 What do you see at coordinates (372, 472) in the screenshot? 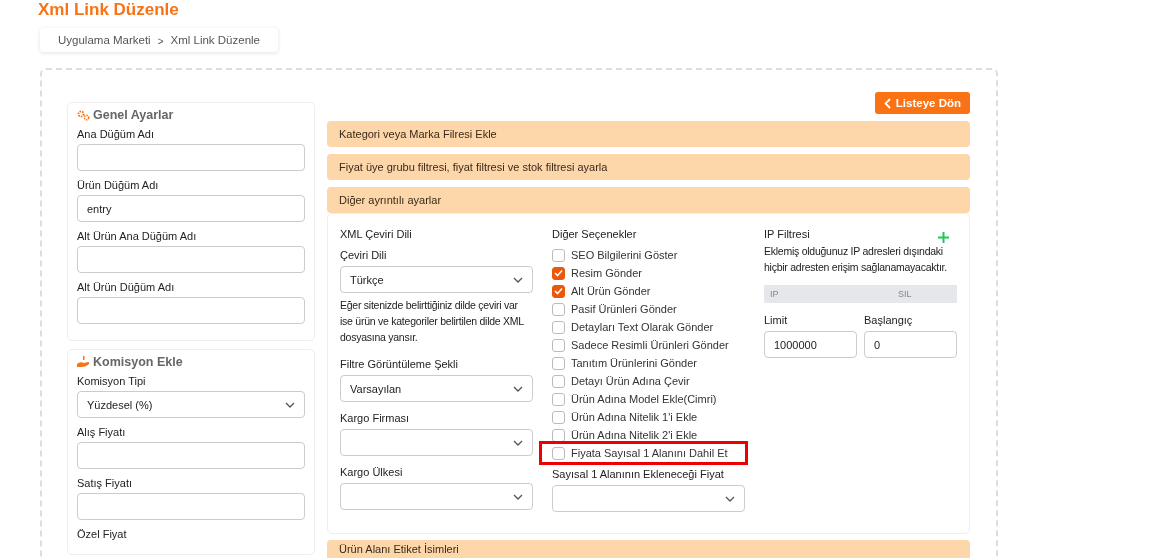
I see `field-label: Kargo Ülkesi` at bounding box center [372, 472].